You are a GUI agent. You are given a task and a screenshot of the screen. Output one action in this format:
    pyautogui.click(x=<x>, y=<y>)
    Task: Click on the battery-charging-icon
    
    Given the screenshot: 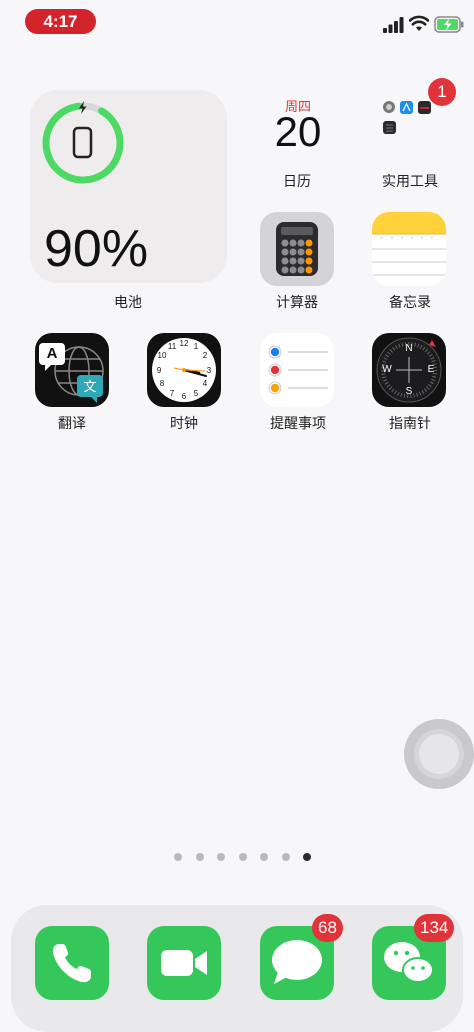 What is the action you would take?
    pyautogui.click(x=449, y=24)
    